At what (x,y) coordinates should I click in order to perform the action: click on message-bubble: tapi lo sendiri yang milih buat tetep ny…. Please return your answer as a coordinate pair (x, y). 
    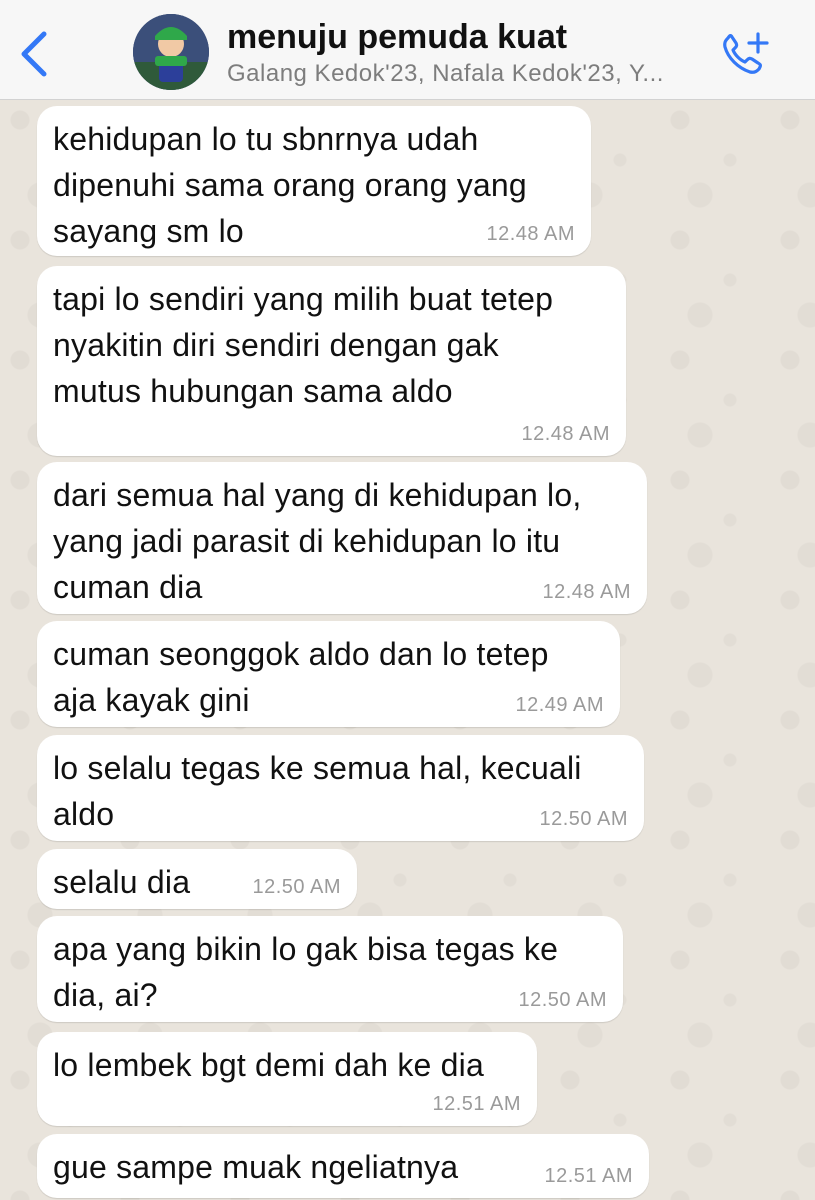
    Looking at the image, I should click on (331, 361).